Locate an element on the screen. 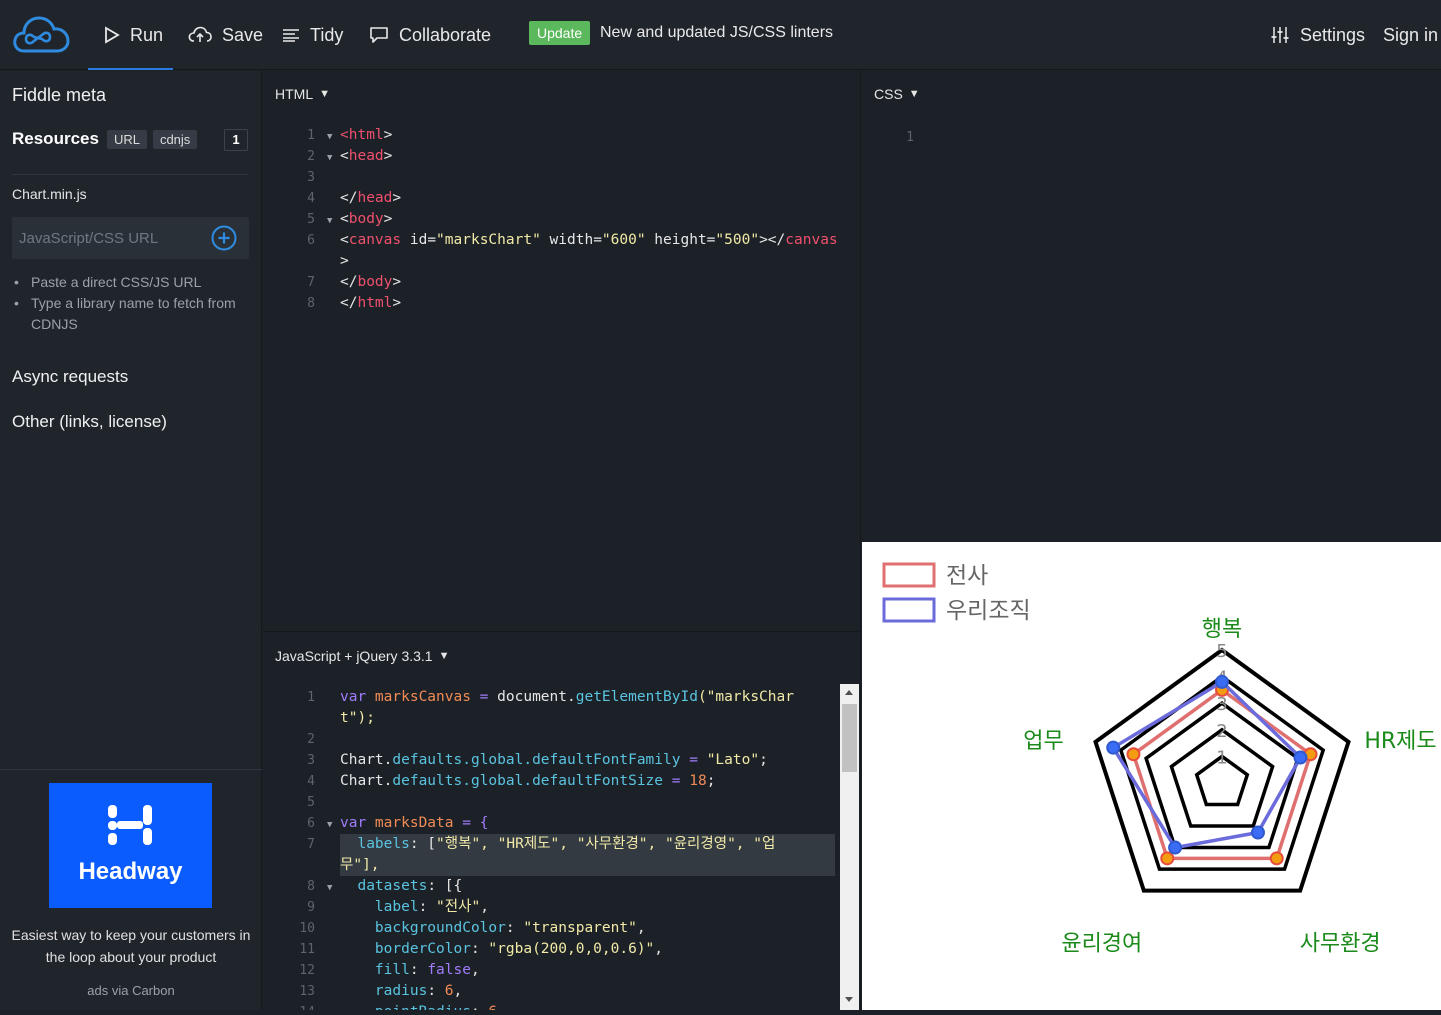 The width and height of the screenshot is (1441, 1015). code-token: document. is located at coordinates (536, 697).